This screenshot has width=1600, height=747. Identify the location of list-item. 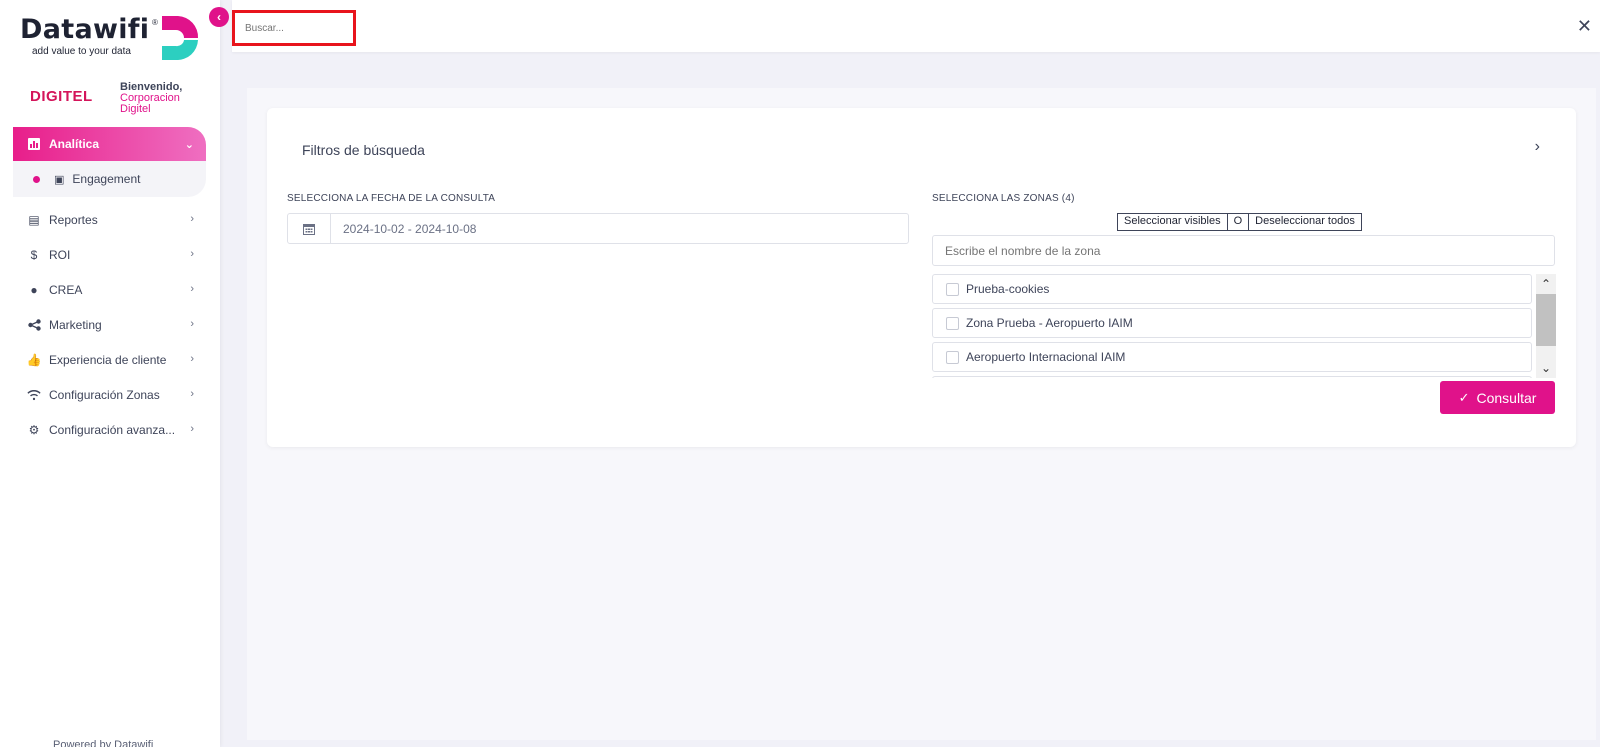
(1232, 377).